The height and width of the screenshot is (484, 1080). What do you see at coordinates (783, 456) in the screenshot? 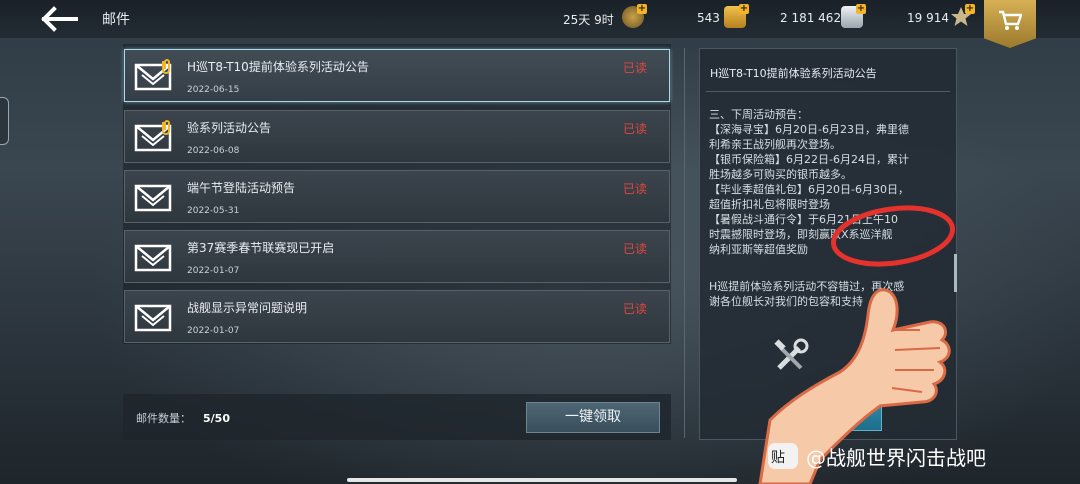
I see `tieba-logo-icon: 贴` at bounding box center [783, 456].